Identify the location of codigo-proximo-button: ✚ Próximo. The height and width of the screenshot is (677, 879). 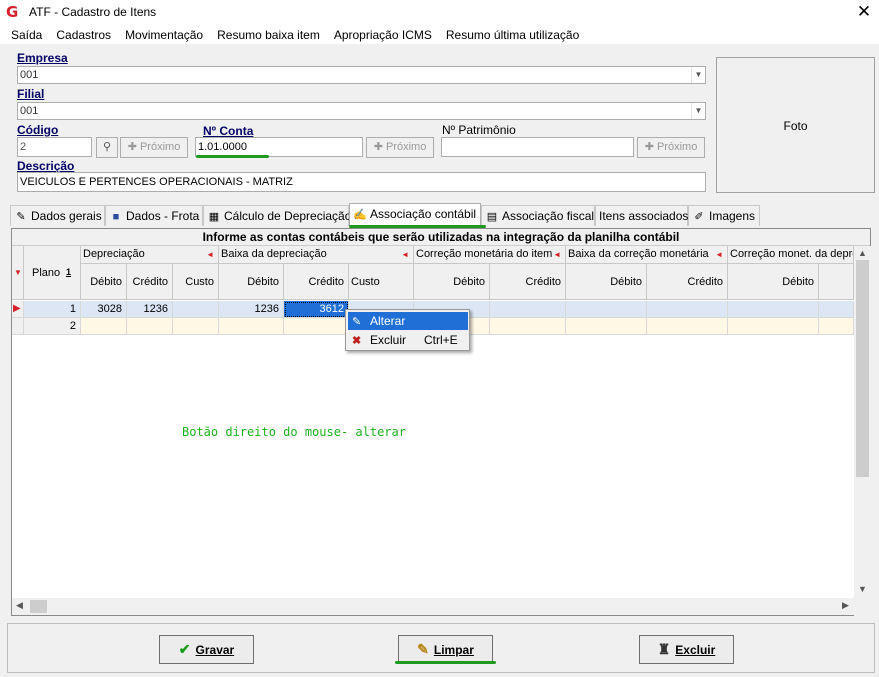
(154, 147).